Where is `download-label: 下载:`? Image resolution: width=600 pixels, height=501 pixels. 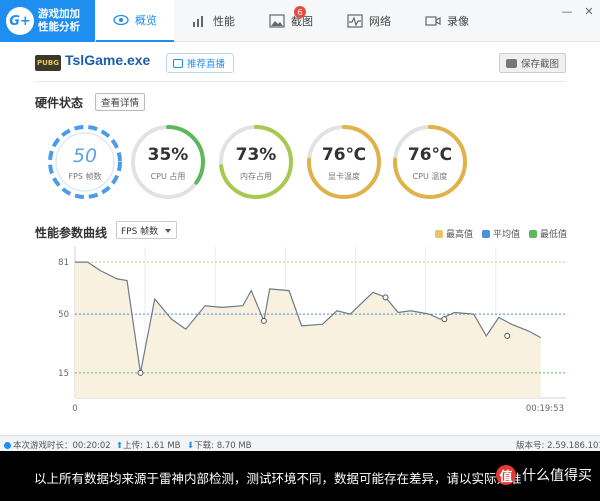 download-label: 下载: is located at coordinates (204, 446).